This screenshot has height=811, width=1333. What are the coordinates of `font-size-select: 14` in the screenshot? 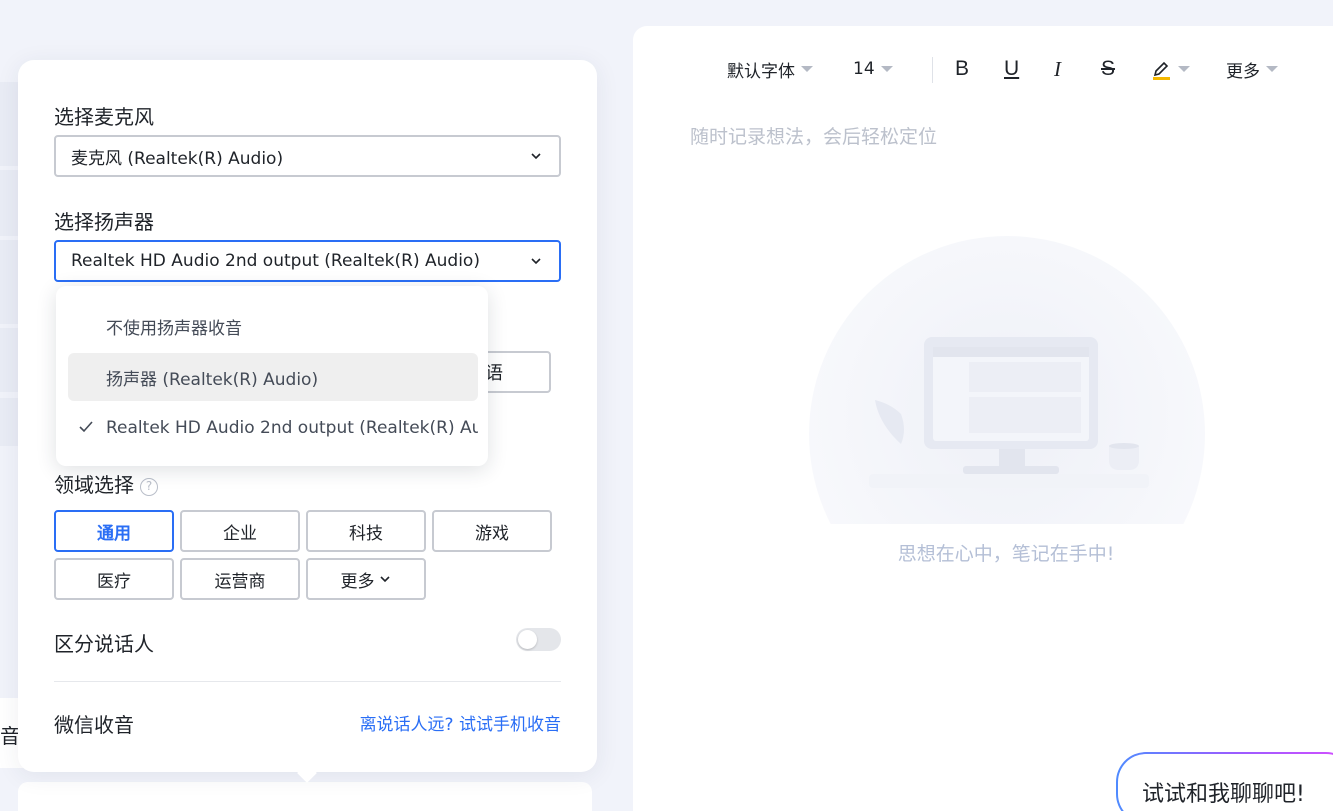 It's located at (873, 69).